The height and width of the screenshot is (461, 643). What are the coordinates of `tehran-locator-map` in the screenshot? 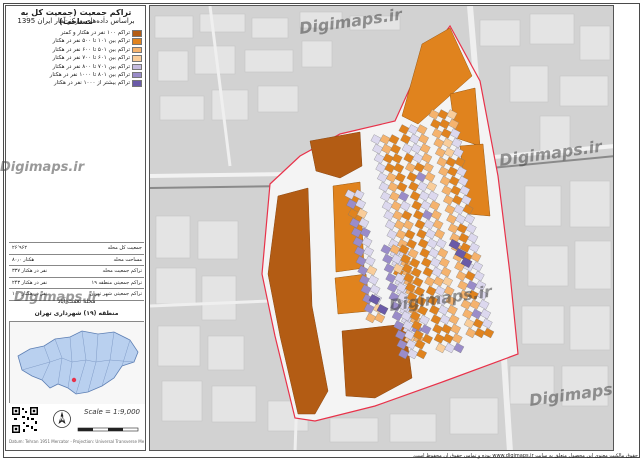 It's located at (77, 363).